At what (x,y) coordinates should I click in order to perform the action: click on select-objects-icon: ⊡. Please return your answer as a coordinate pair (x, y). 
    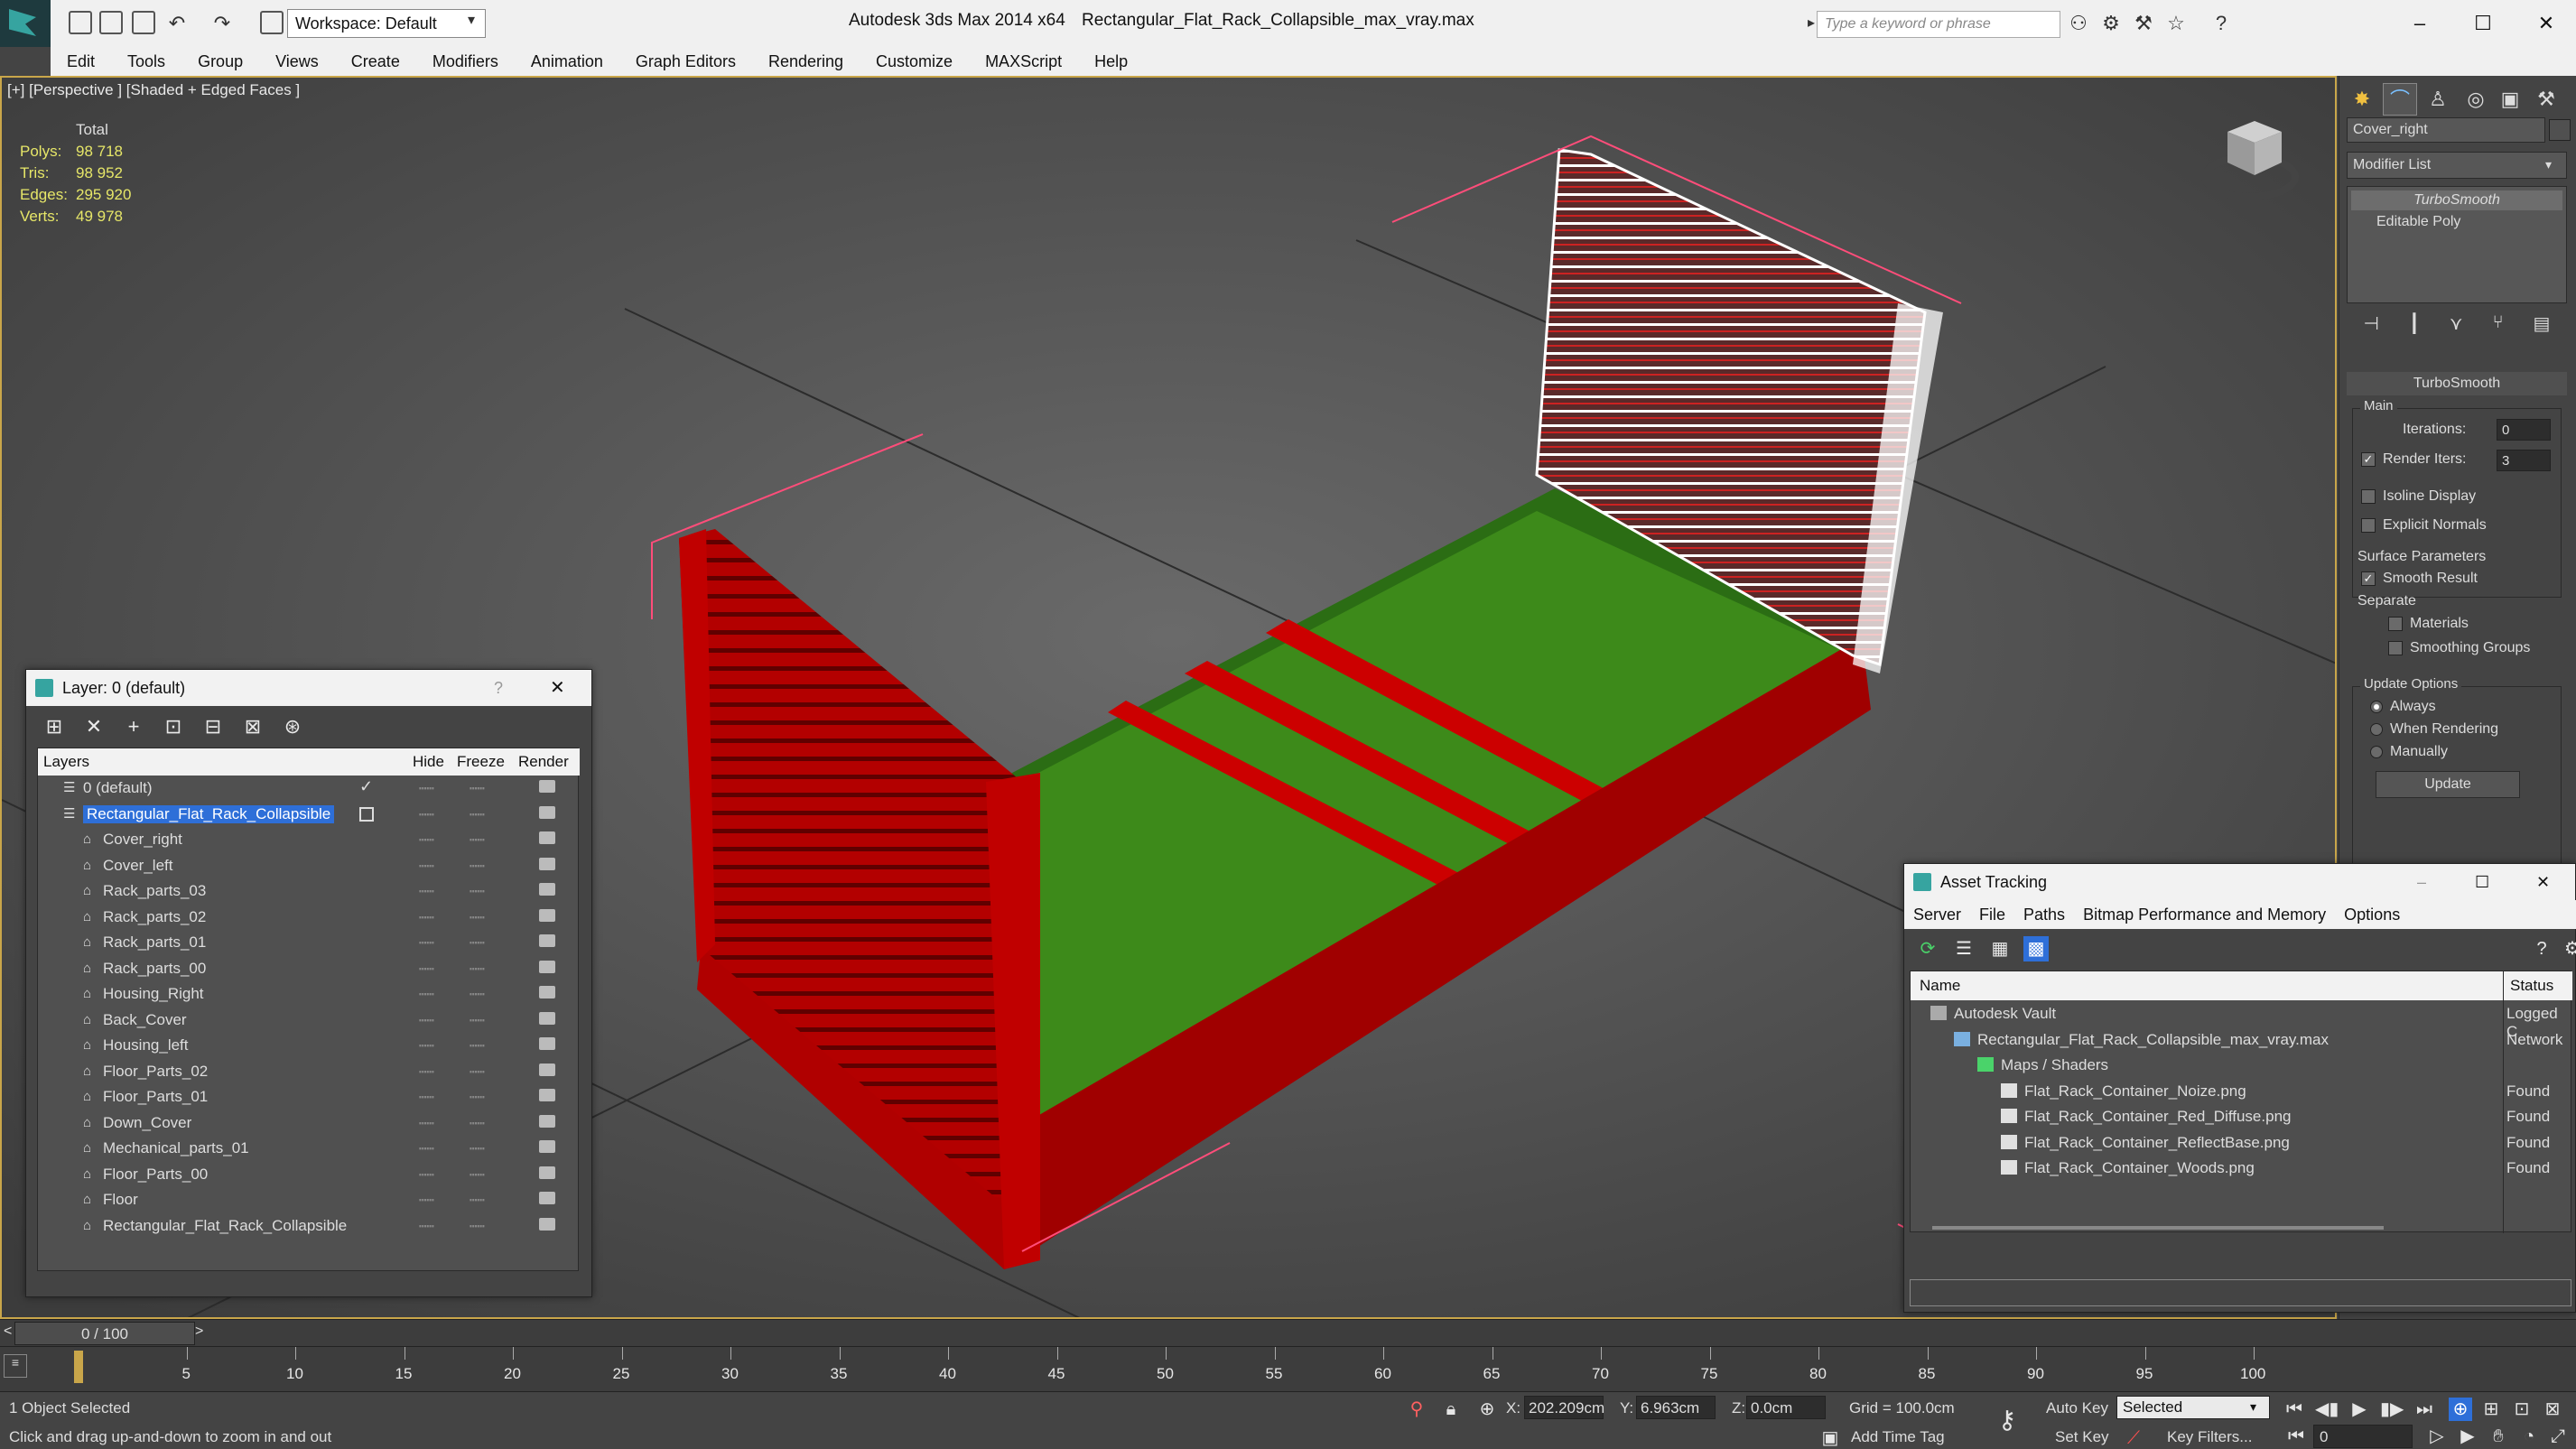
    Looking at the image, I should click on (173, 726).